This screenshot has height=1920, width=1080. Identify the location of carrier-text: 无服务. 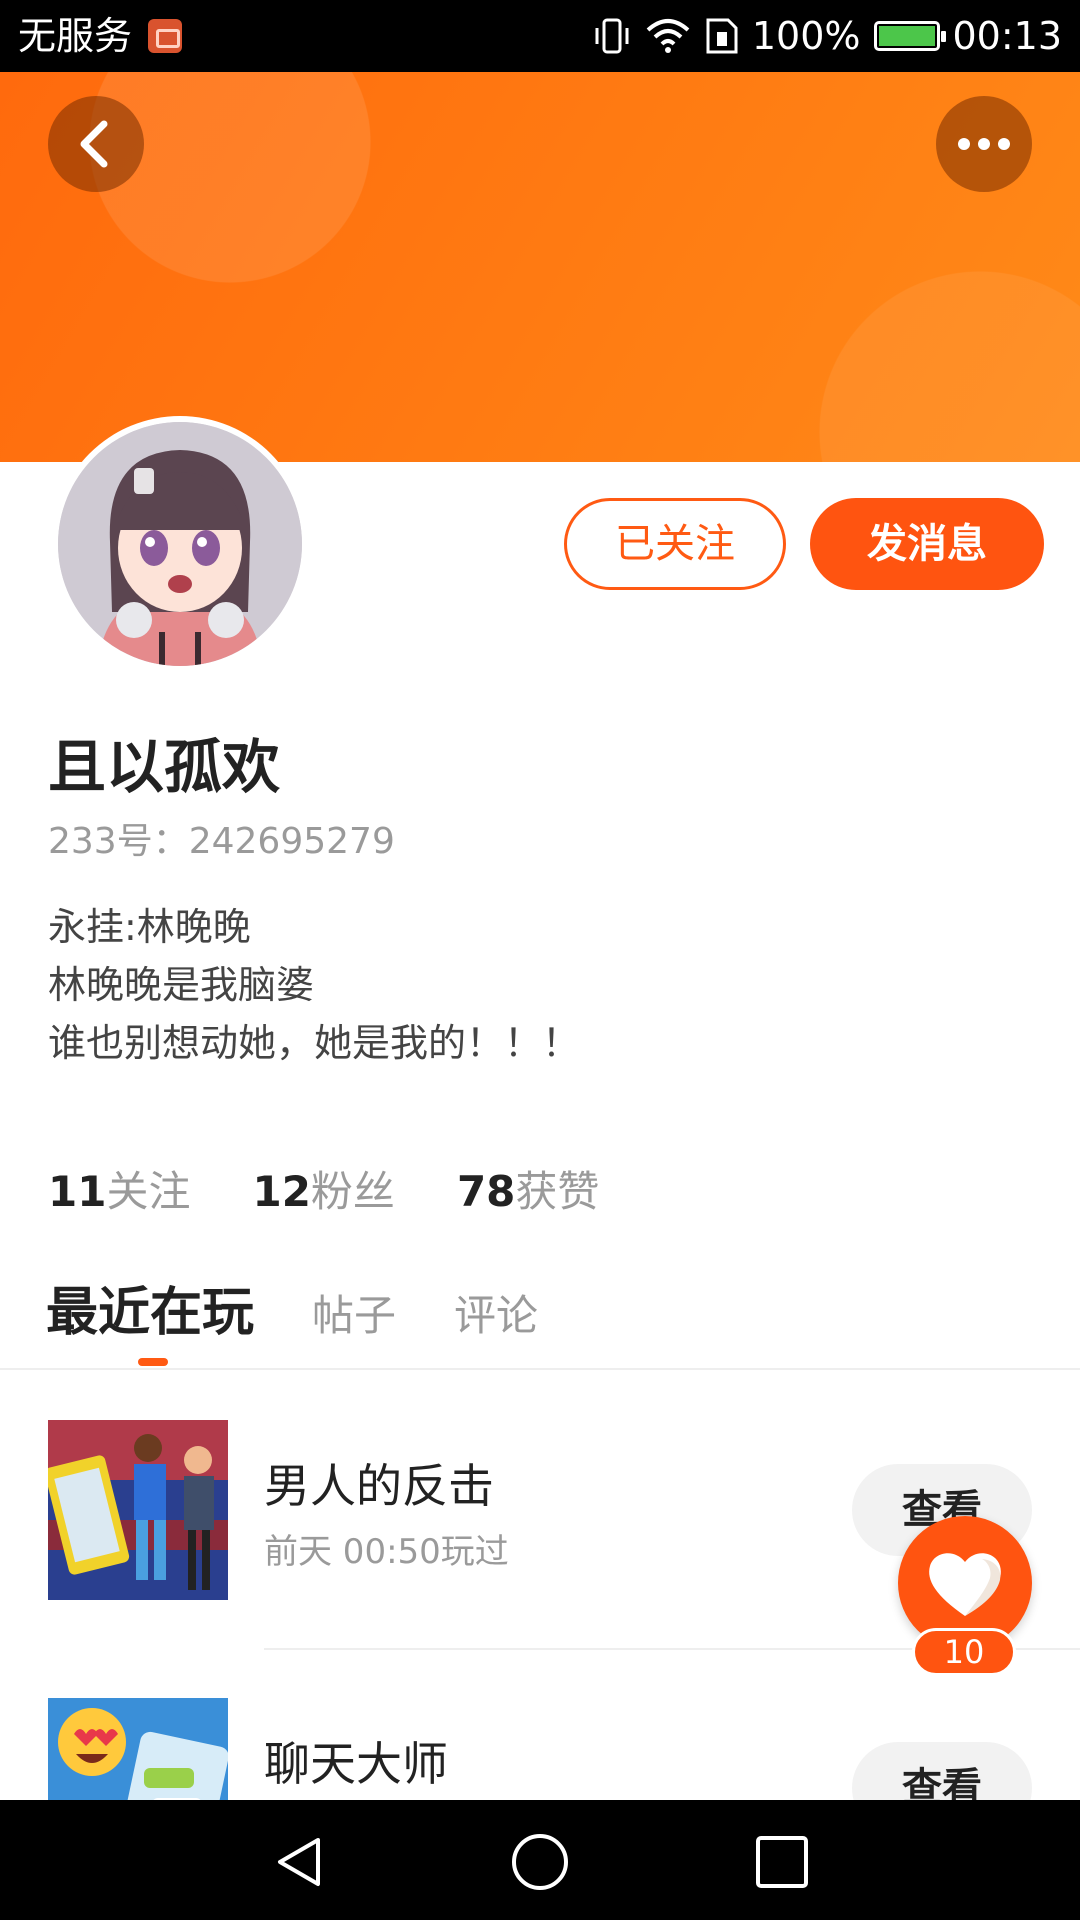
(75, 36).